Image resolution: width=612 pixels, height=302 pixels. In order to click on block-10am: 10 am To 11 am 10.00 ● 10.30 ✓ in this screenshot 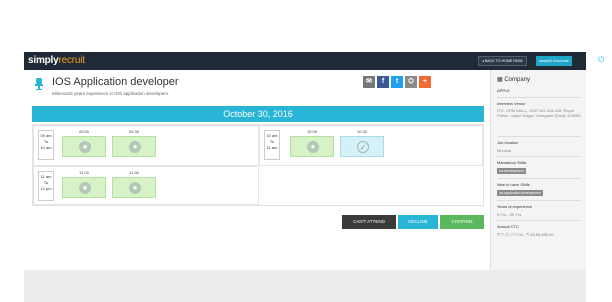, I will do `click(371, 145)`.